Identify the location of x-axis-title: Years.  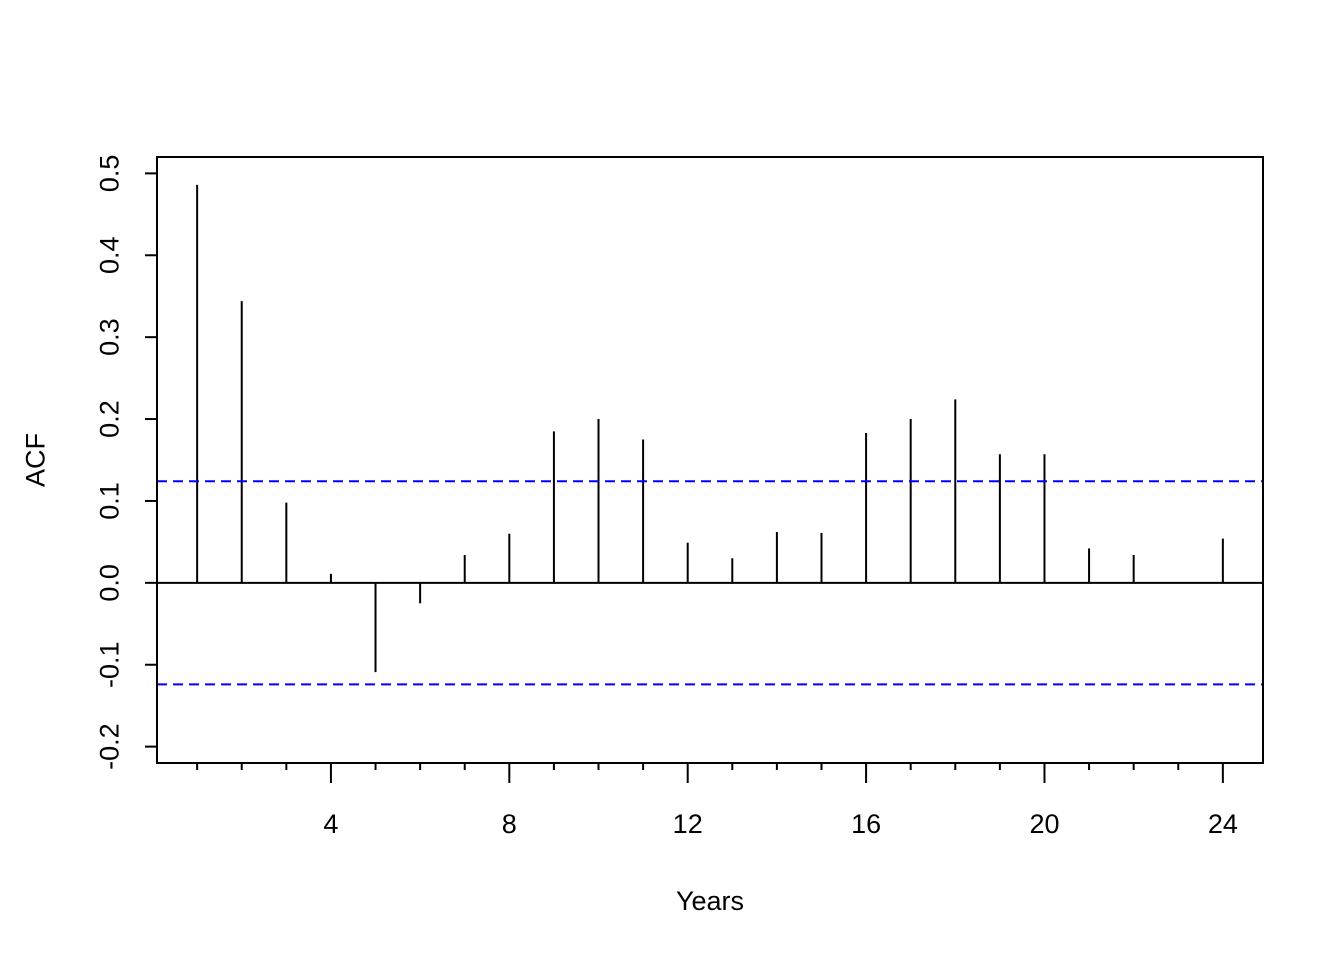
(710, 901).